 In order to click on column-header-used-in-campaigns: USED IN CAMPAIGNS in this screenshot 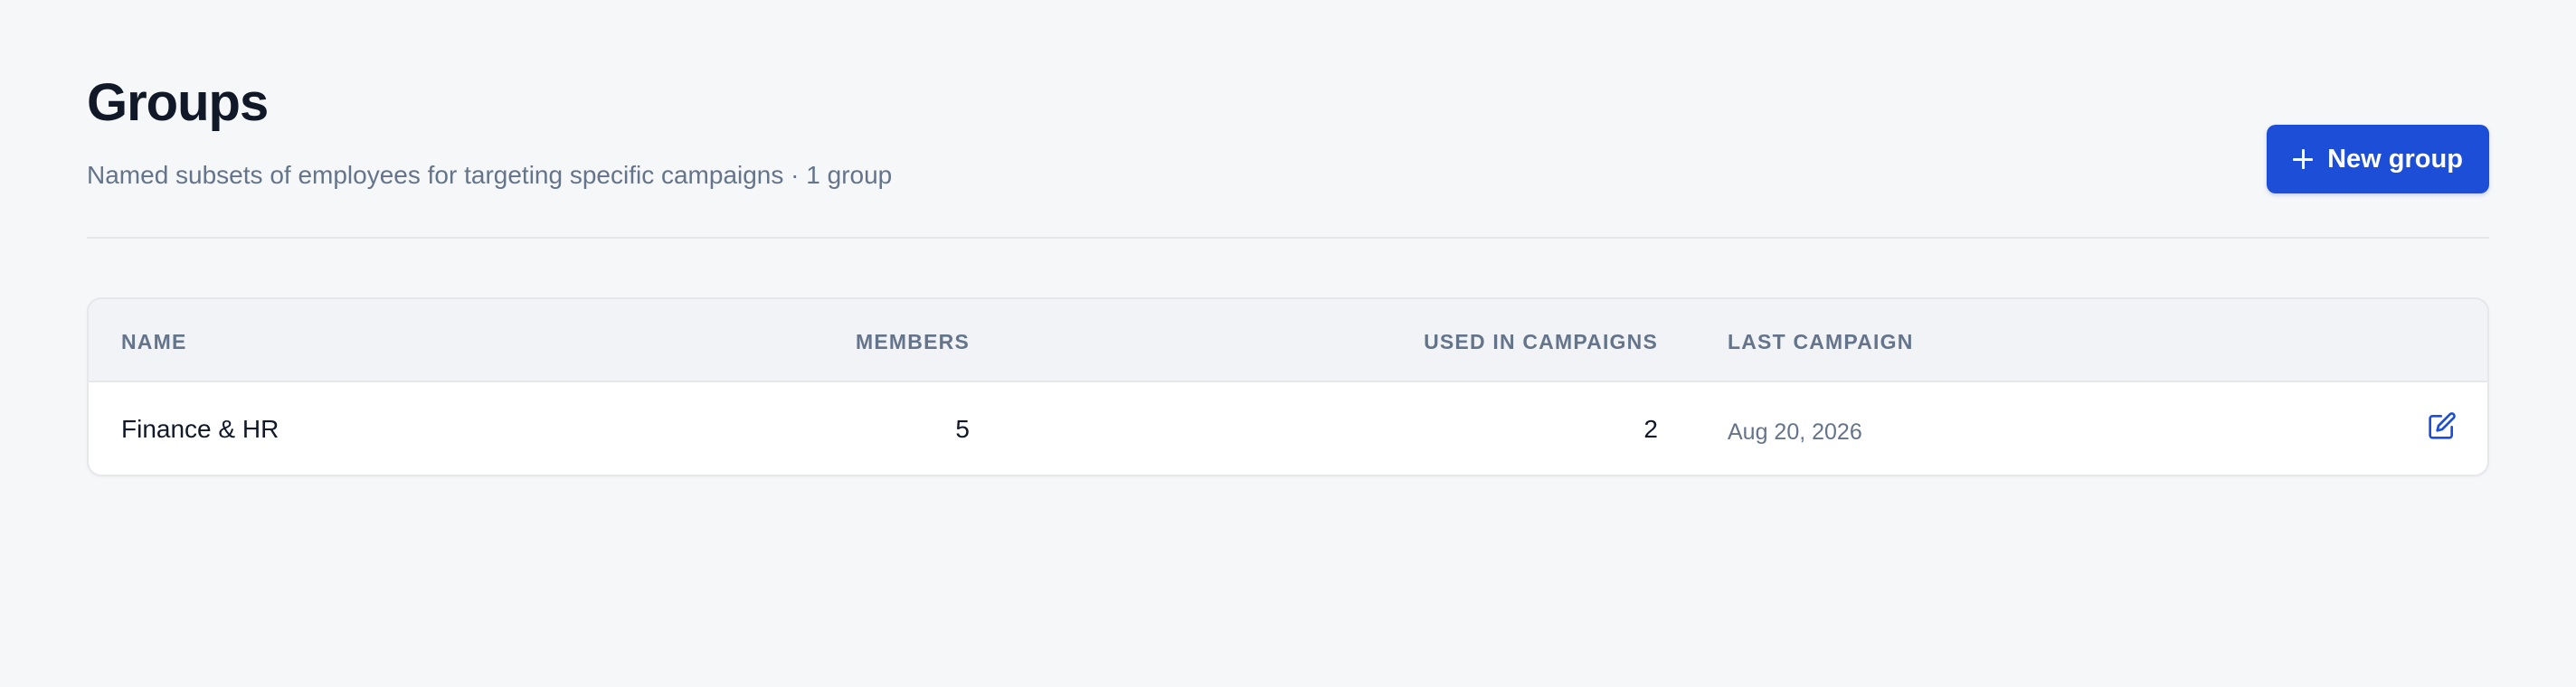, I will do `click(1541, 342)`.